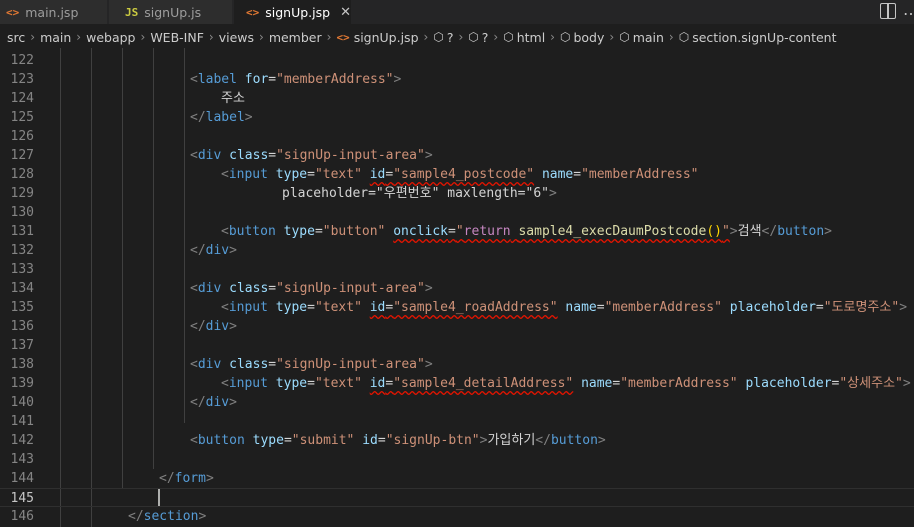  I want to click on breadcrumb-item-html: ⬡ html, so click(524, 37).